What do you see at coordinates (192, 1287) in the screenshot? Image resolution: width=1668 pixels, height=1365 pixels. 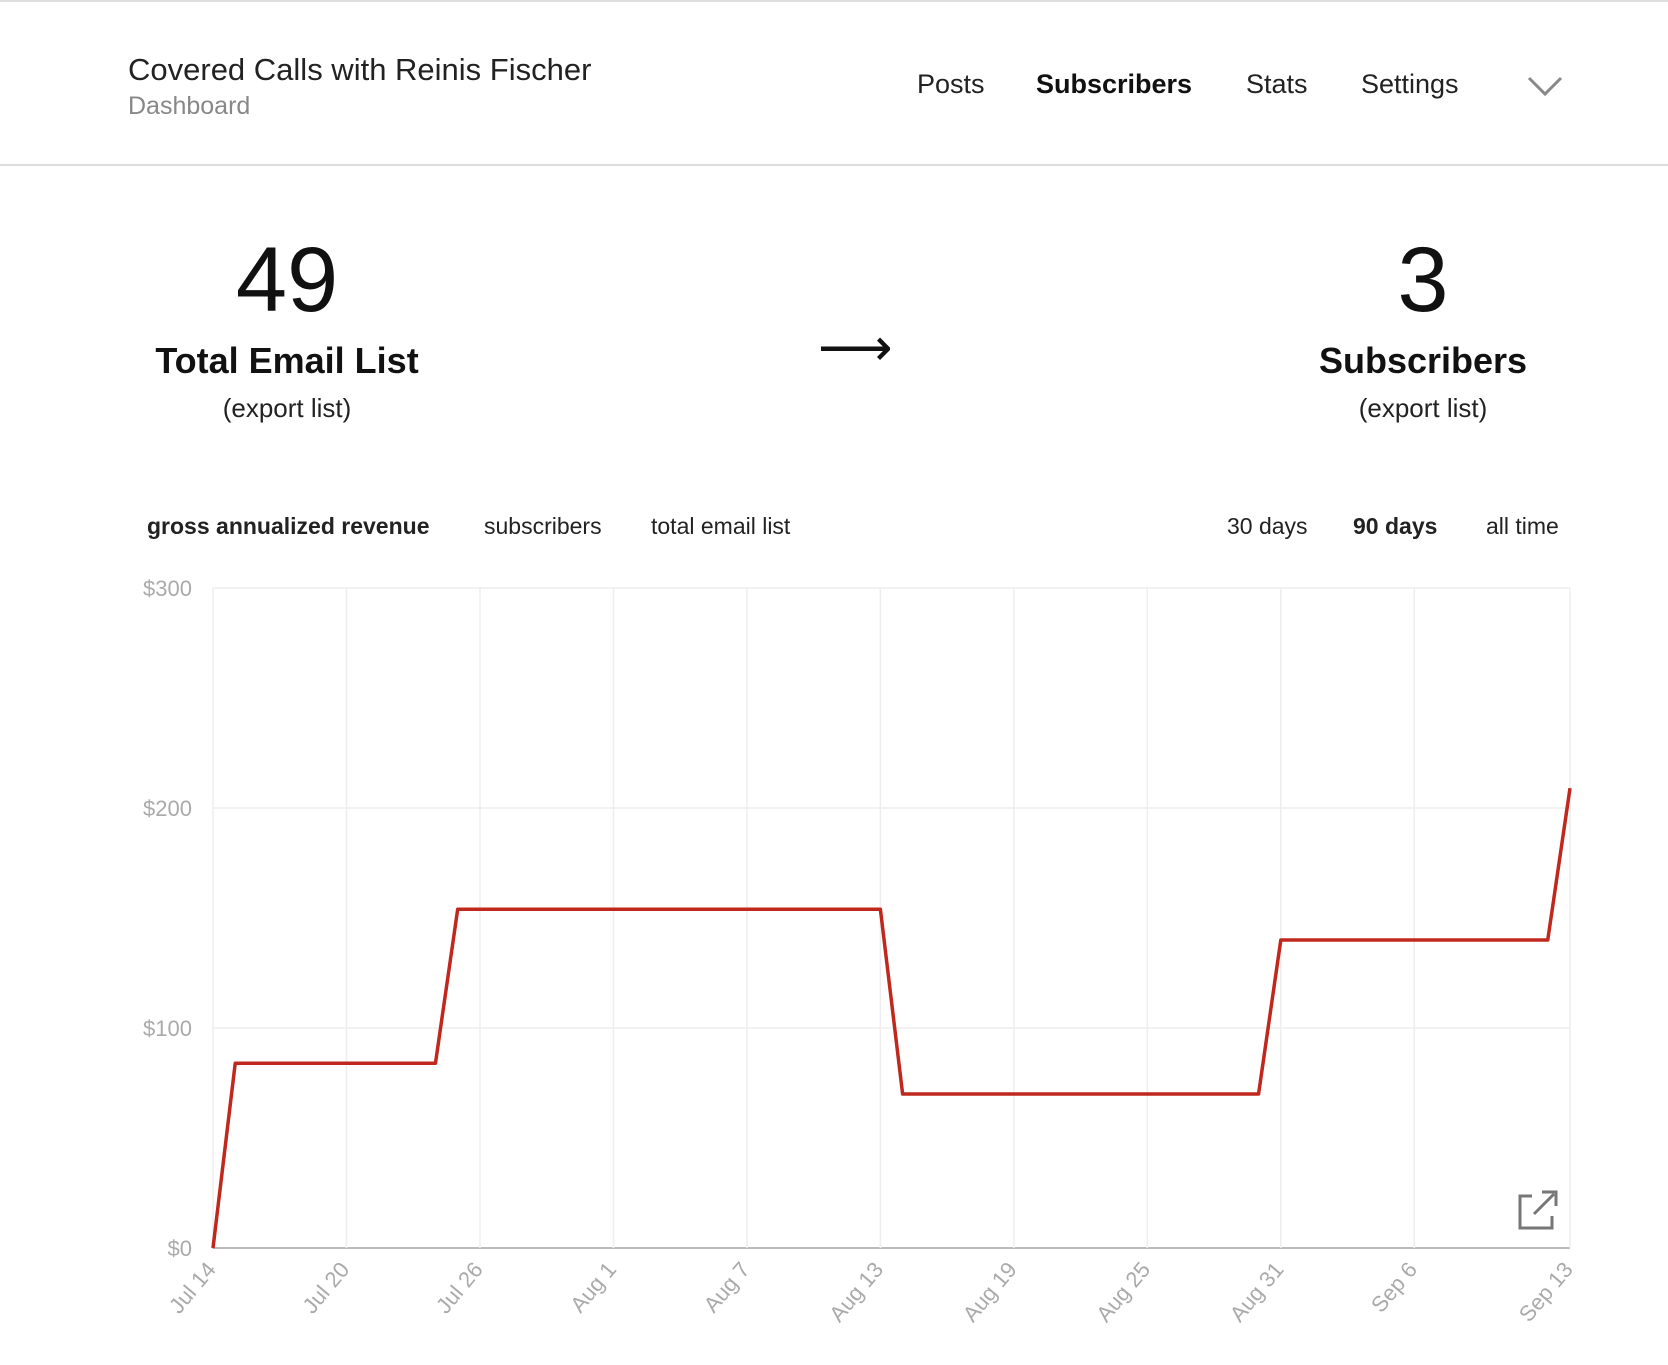 I see `x-tick-label: Jul 14` at bounding box center [192, 1287].